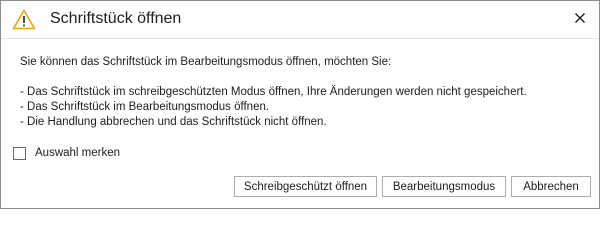 The width and height of the screenshot is (600, 240). Describe the element at coordinates (305, 186) in the screenshot. I see `open-readonly-button: Schreibgeschützt öffnen` at that location.